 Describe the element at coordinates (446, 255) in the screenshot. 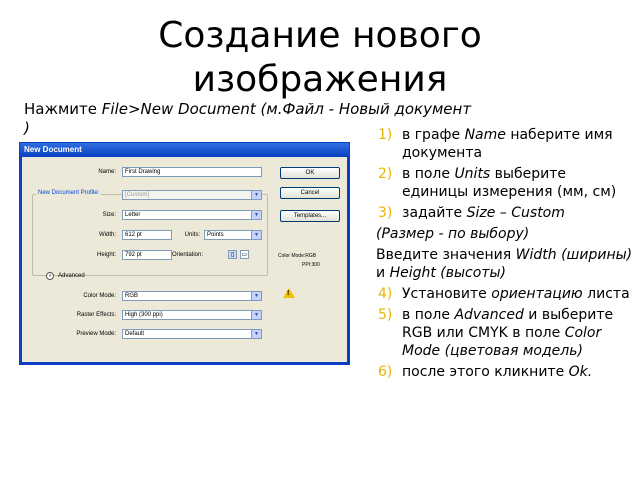

I see `note-text: Введите значения` at that location.